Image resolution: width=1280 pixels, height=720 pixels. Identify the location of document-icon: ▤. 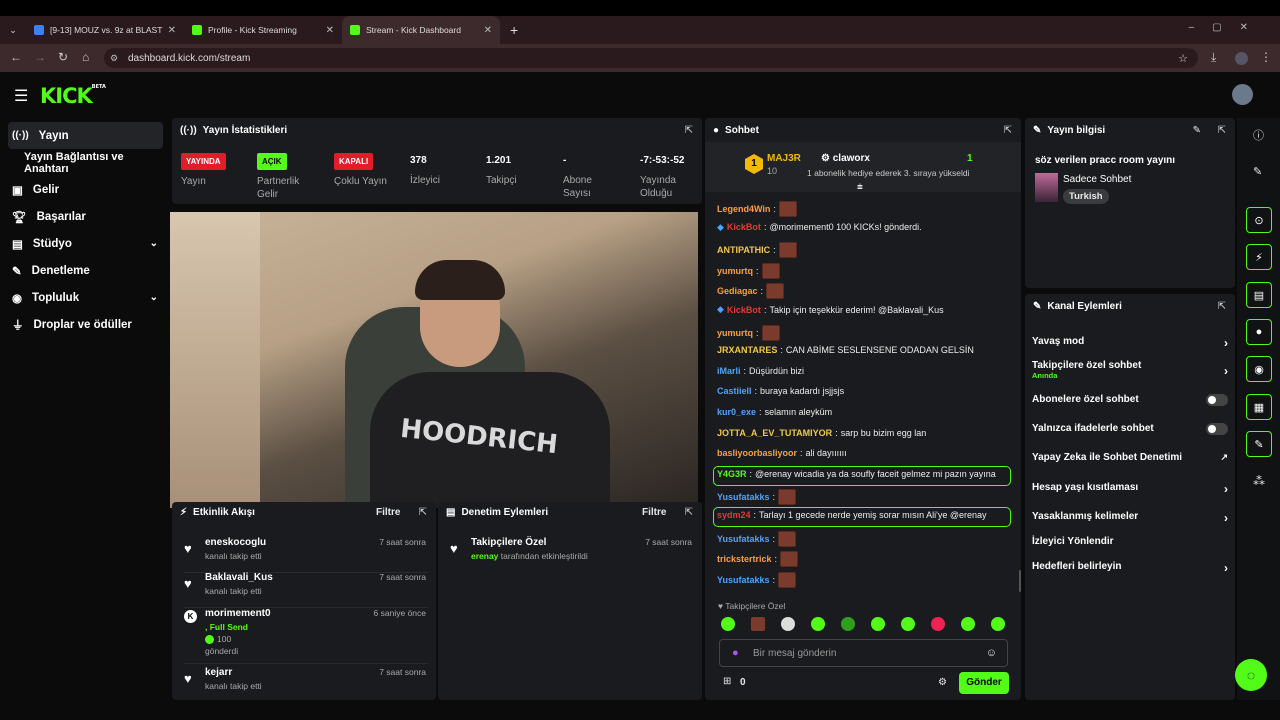
(1259, 295).